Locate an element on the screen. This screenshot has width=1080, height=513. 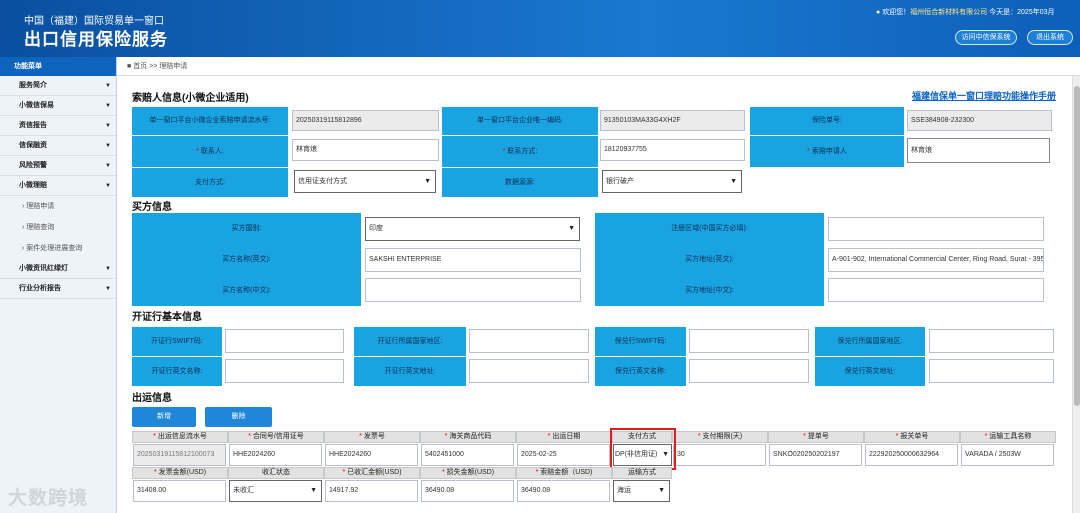
bill-of-lading-field: SNKO020250202197 is located at coordinates (815, 455).